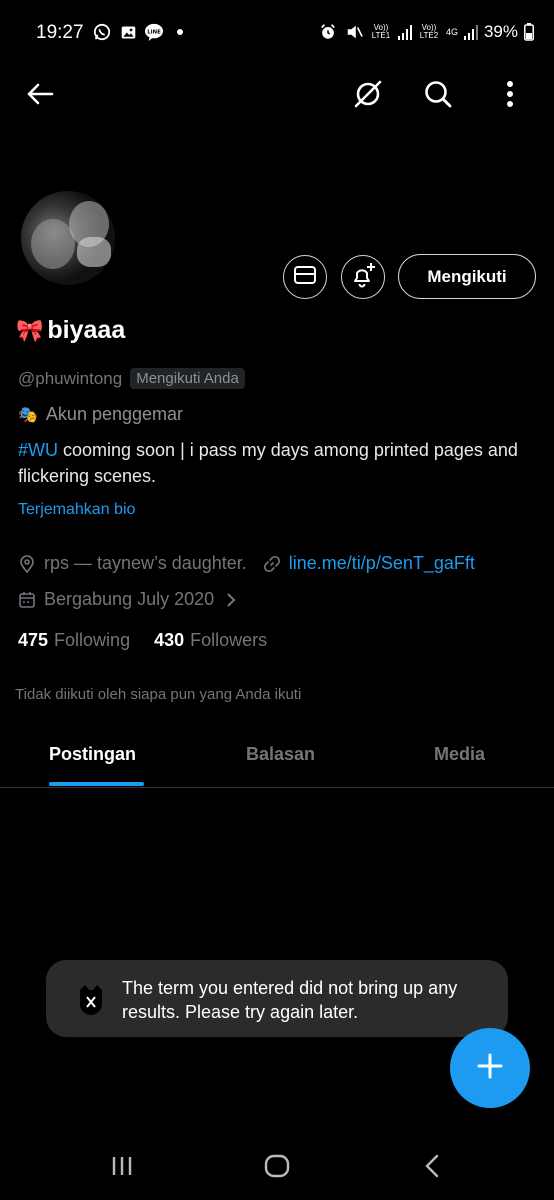 The image size is (554, 1200). Describe the element at coordinates (510, 94) in the screenshot. I see `more-vertical-icon` at that location.